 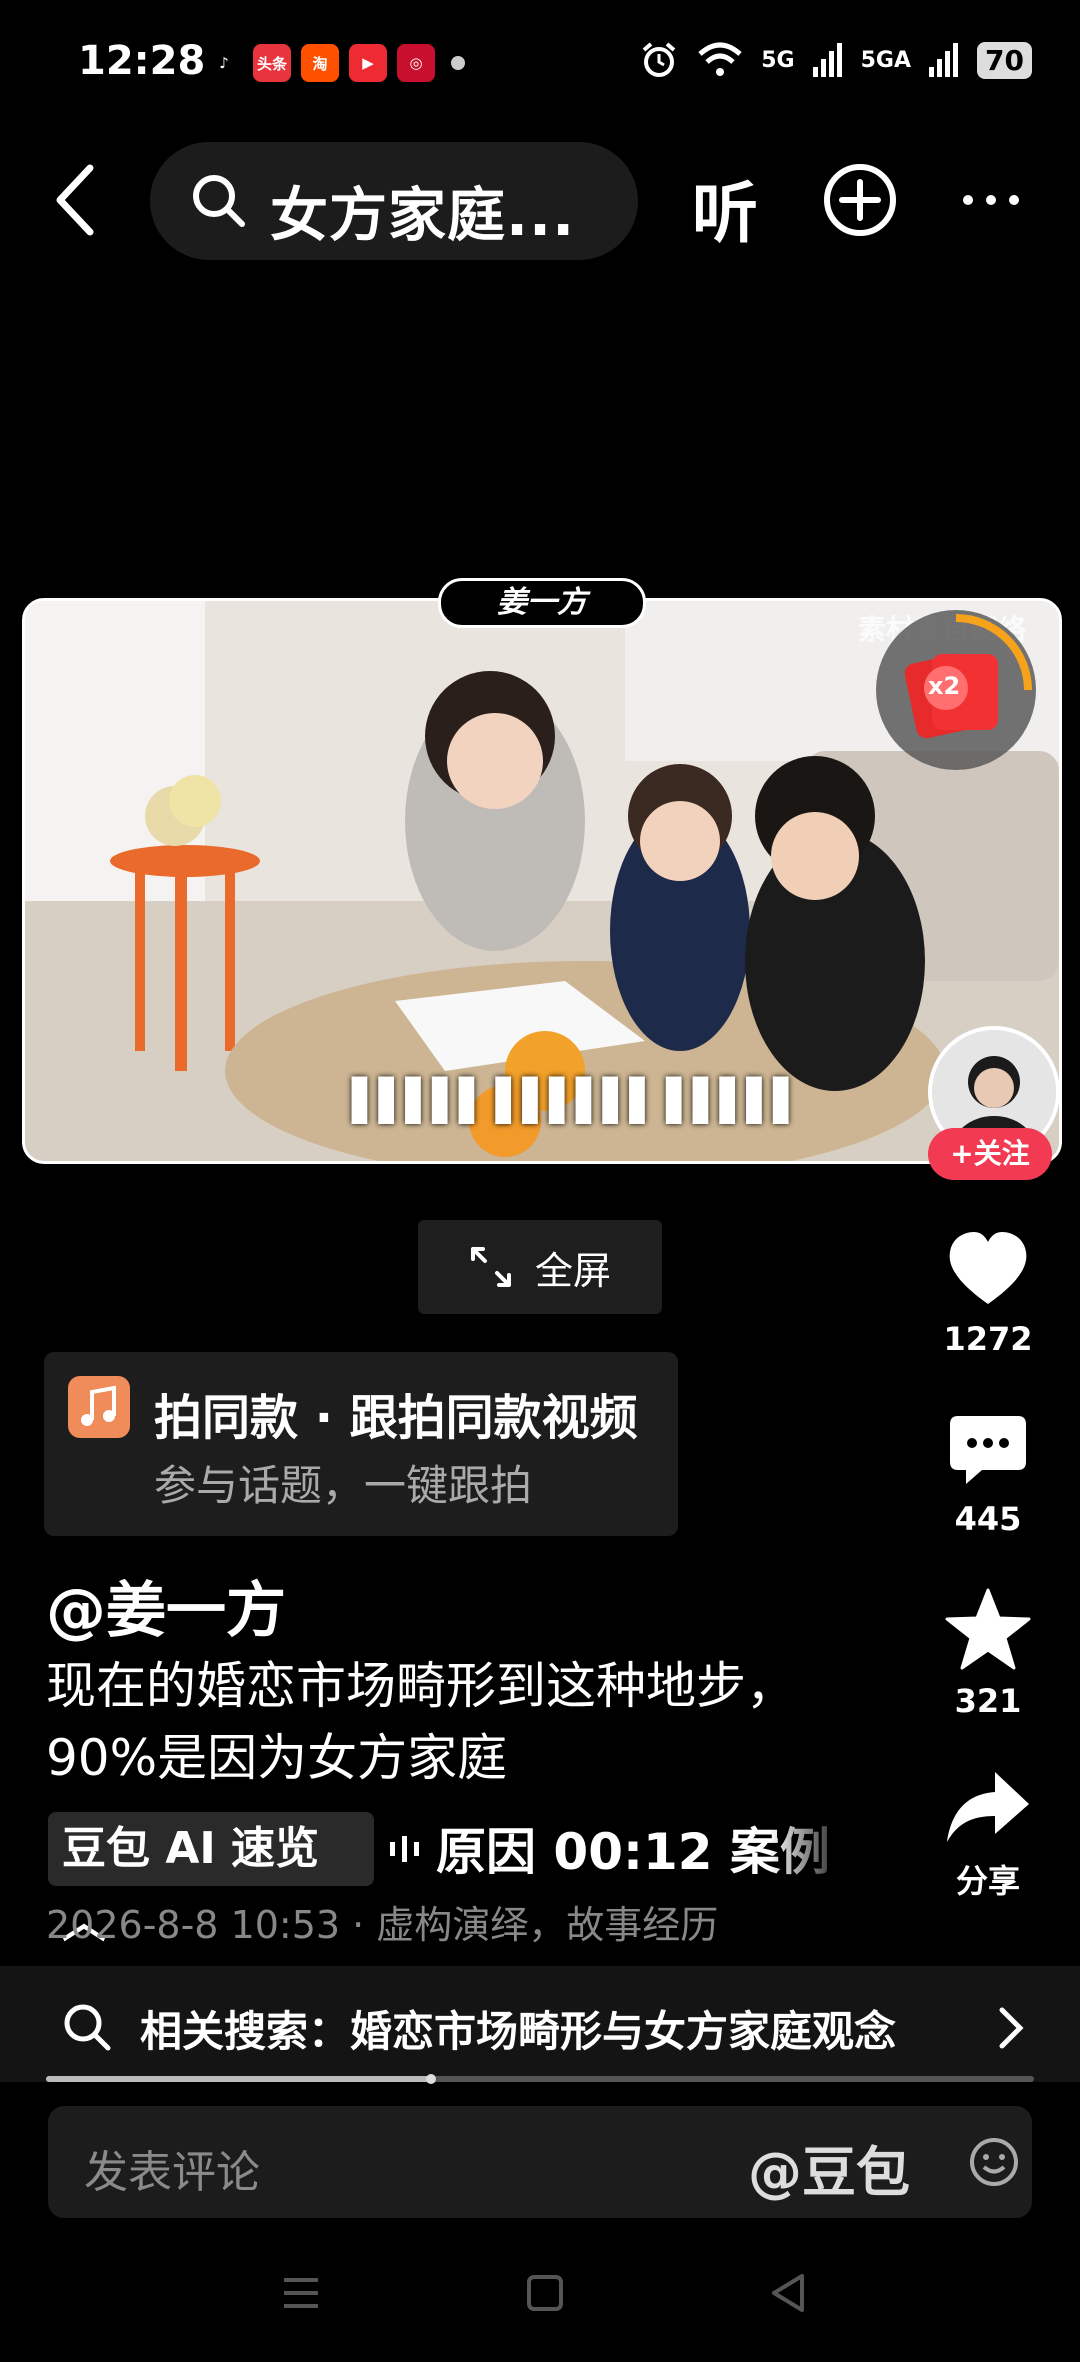 I want to click on star-icon, so click(x=988, y=1629).